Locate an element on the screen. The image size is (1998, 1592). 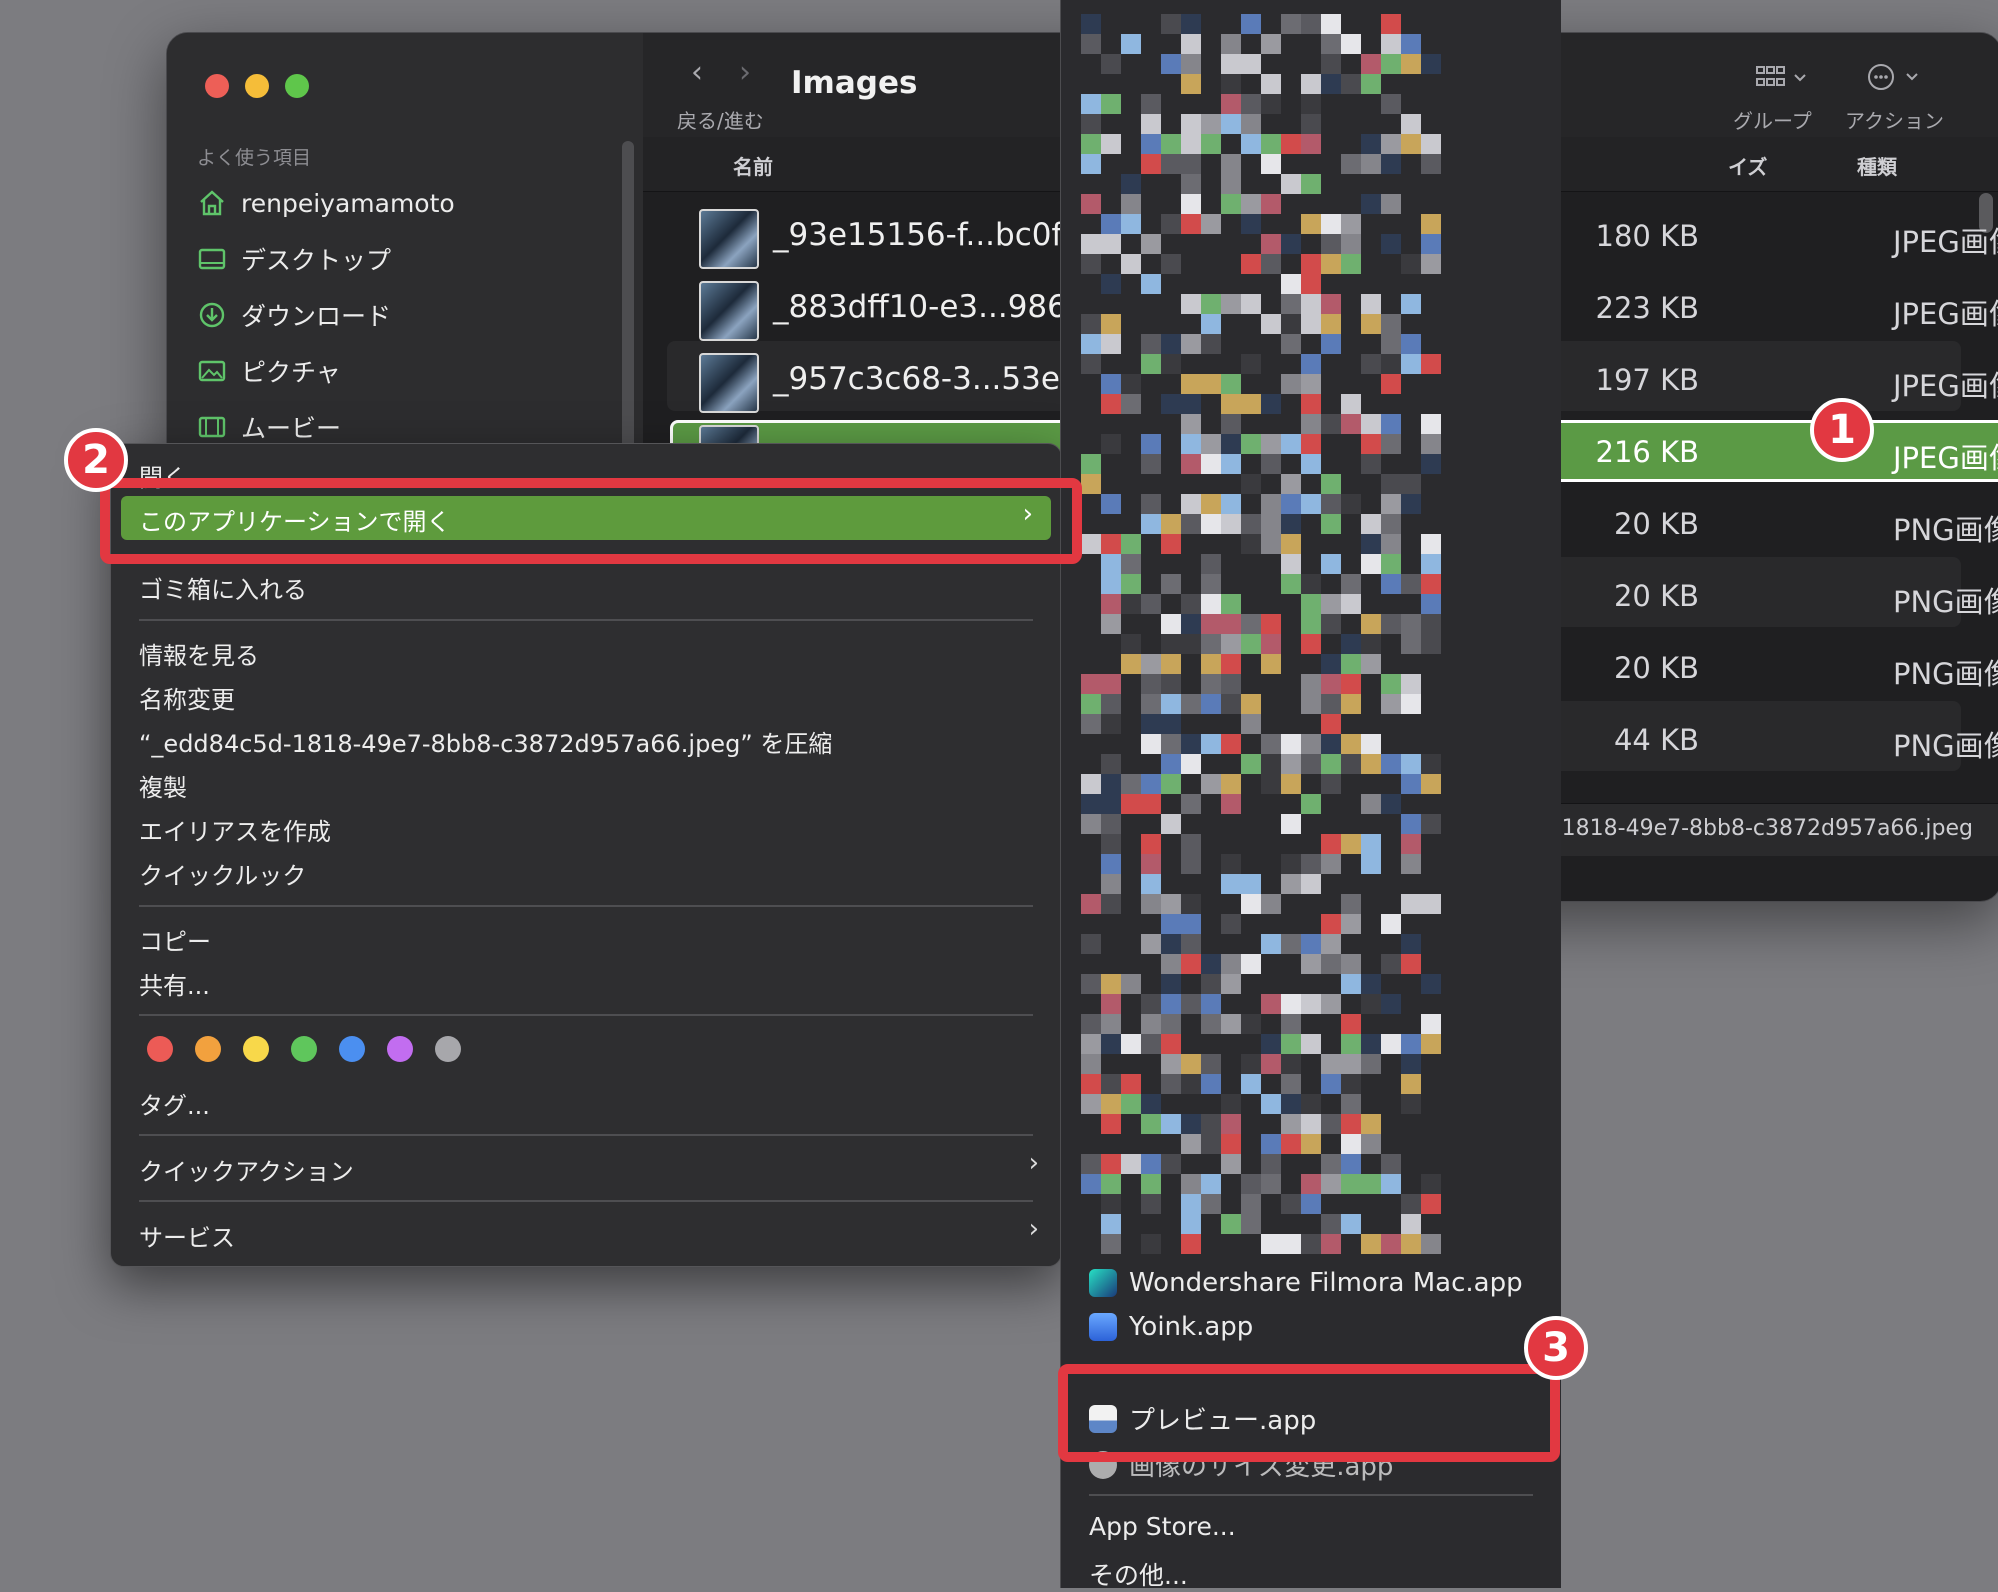
tag-red is located at coordinates (160, 1049).